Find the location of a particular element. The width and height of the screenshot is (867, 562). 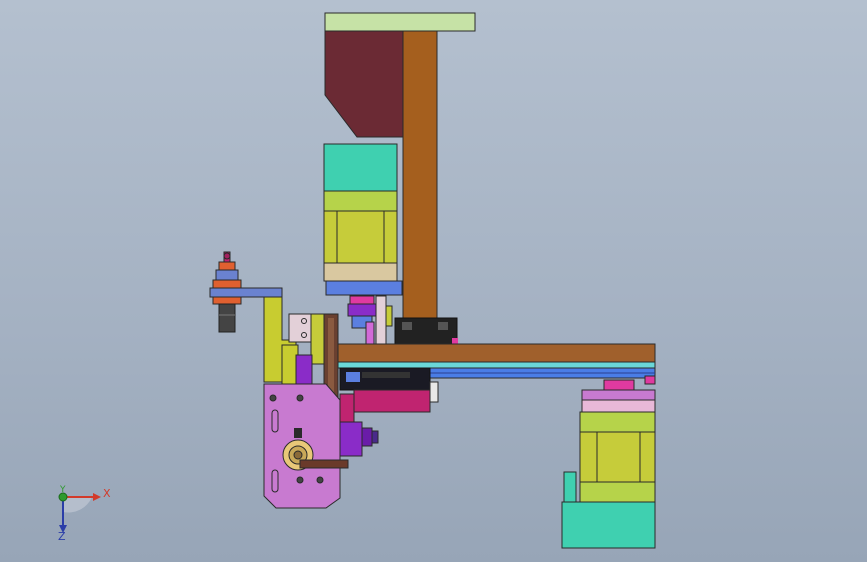

back-support-block is located at coordinates (364, 84).